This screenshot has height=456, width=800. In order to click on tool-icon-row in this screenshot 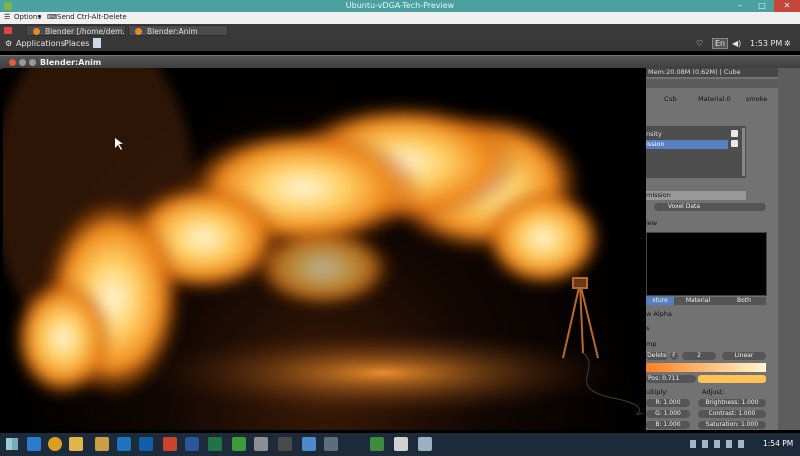, I will do `click(712, 83)`.